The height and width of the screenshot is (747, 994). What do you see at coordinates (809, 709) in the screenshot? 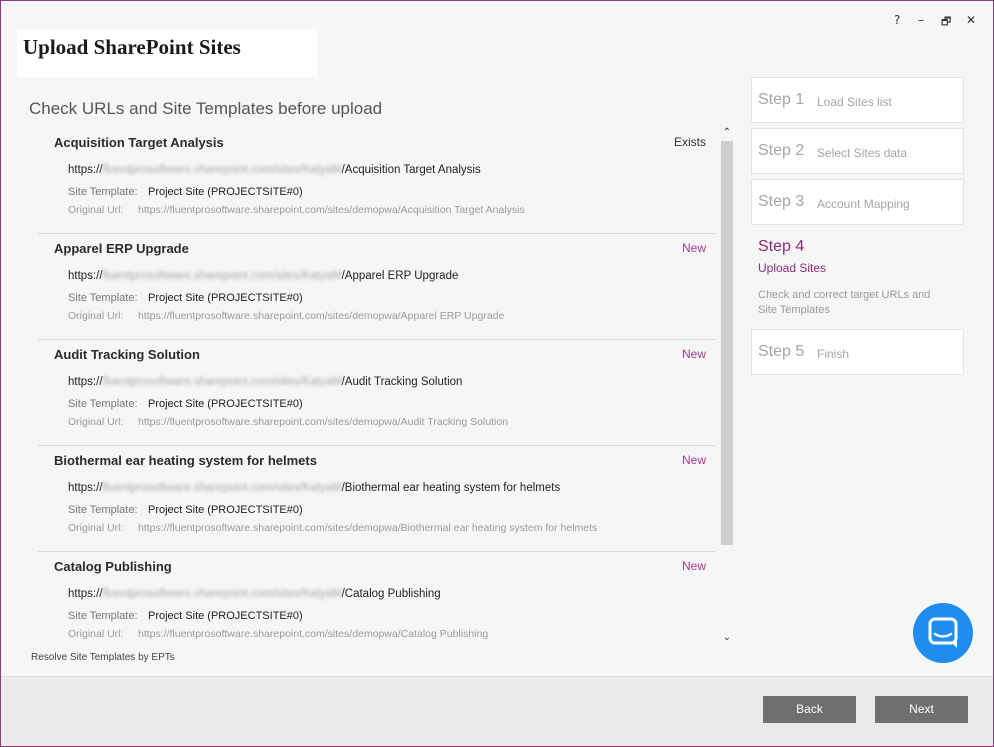
I see `back-button: Back` at bounding box center [809, 709].